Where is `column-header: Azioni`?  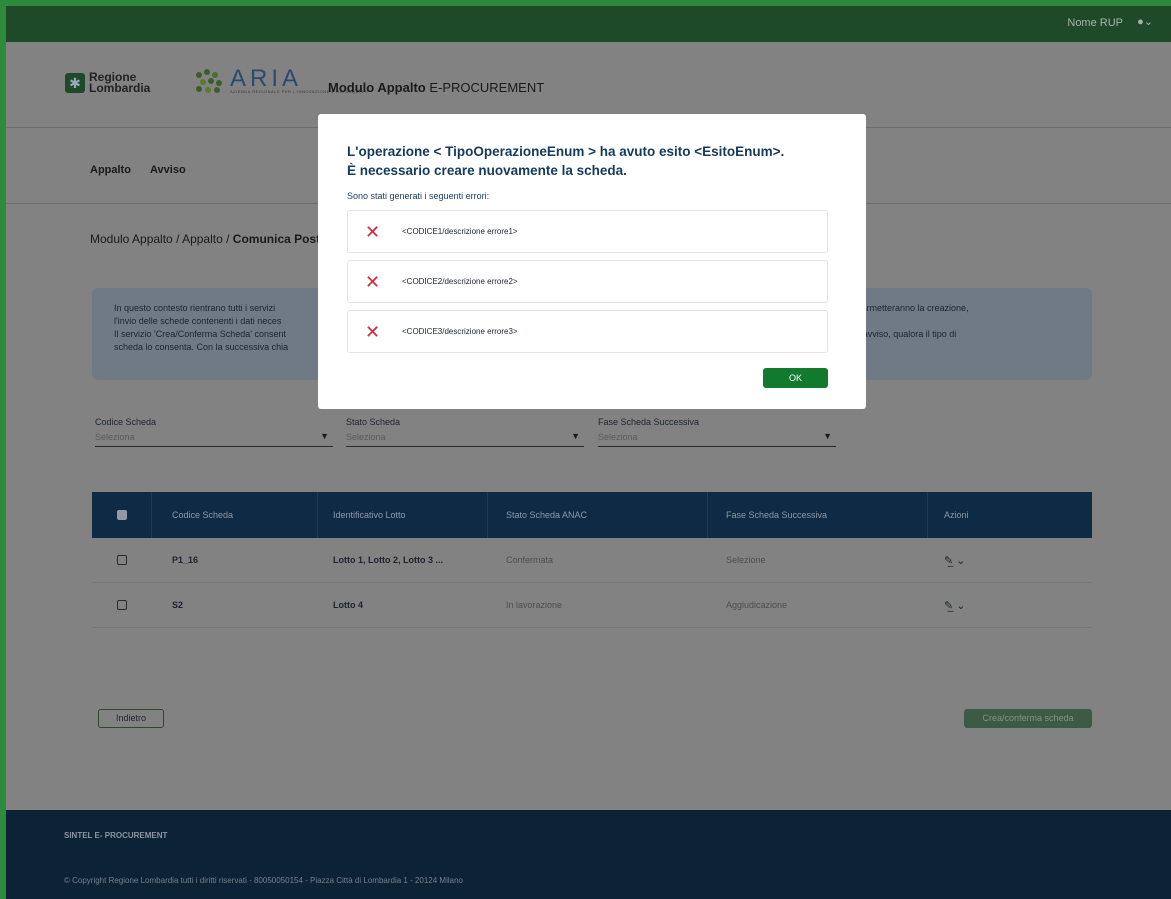
column-header: Azioni is located at coordinates (956, 515).